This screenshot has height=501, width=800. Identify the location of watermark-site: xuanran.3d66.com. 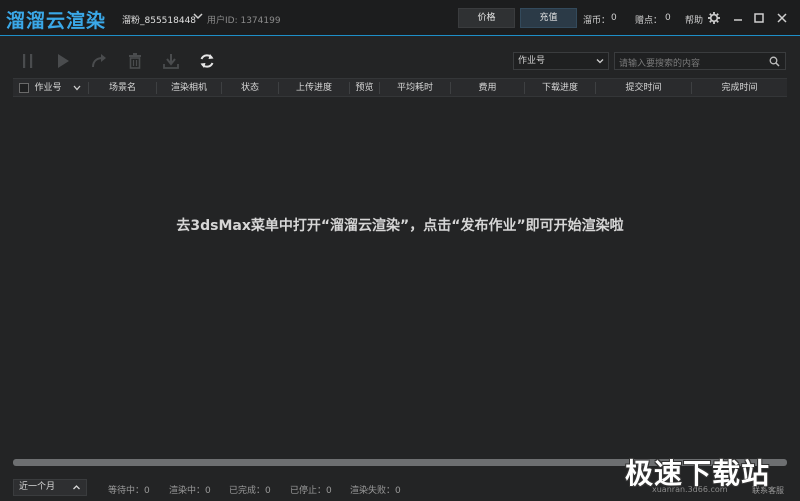
(690, 489).